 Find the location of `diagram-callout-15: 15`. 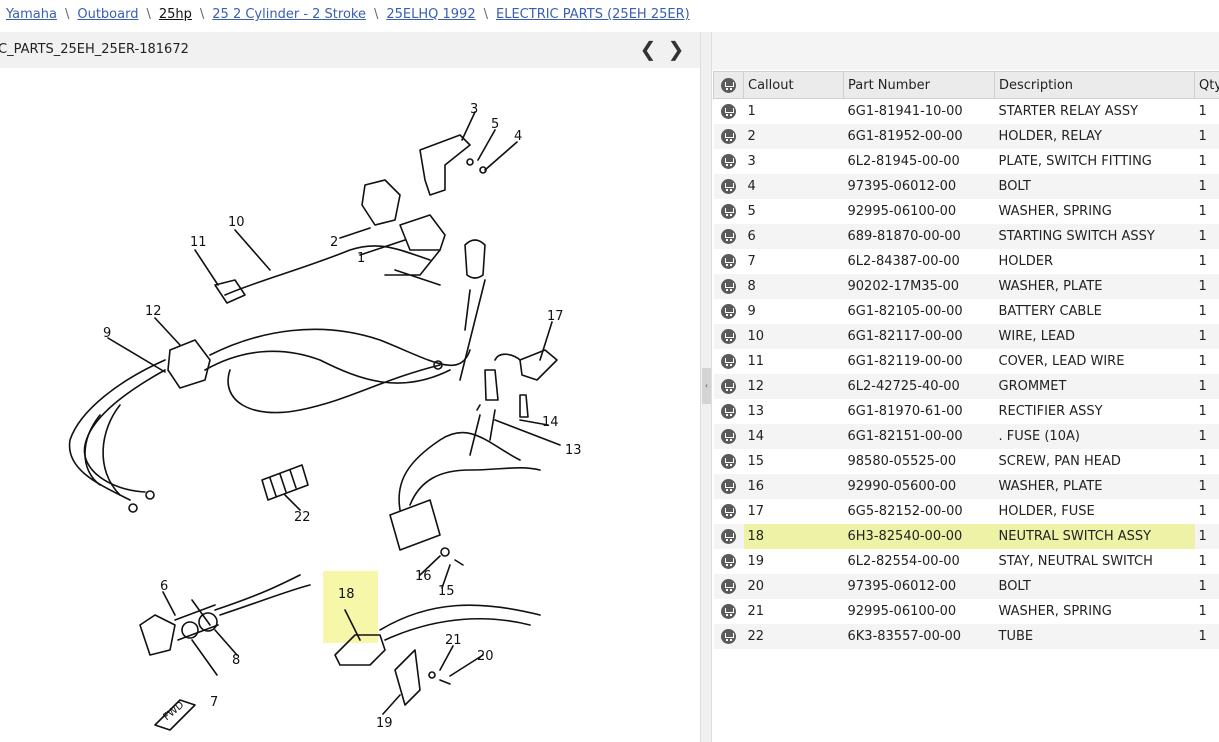

diagram-callout-15: 15 is located at coordinates (446, 591).